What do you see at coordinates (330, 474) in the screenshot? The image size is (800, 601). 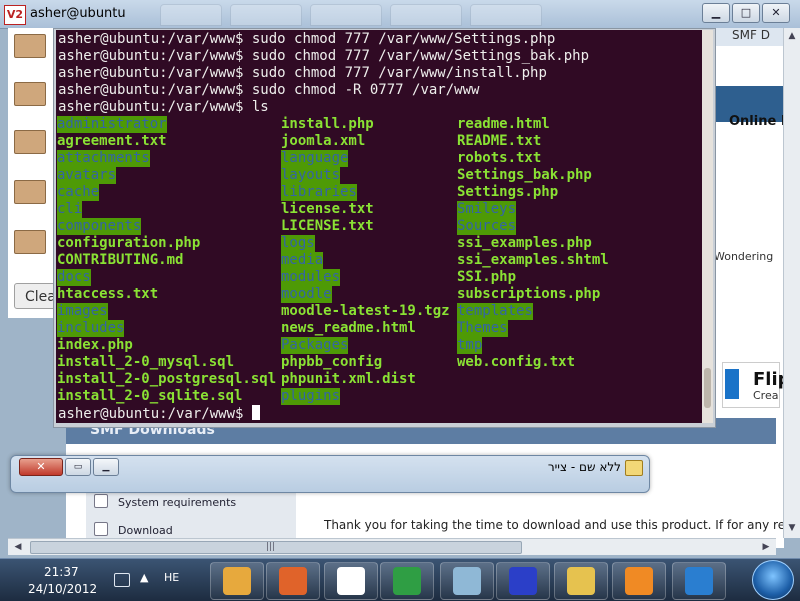 I see `paint-window: ✕ ▭ ▁ ללא שם - צייר` at bounding box center [330, 474].